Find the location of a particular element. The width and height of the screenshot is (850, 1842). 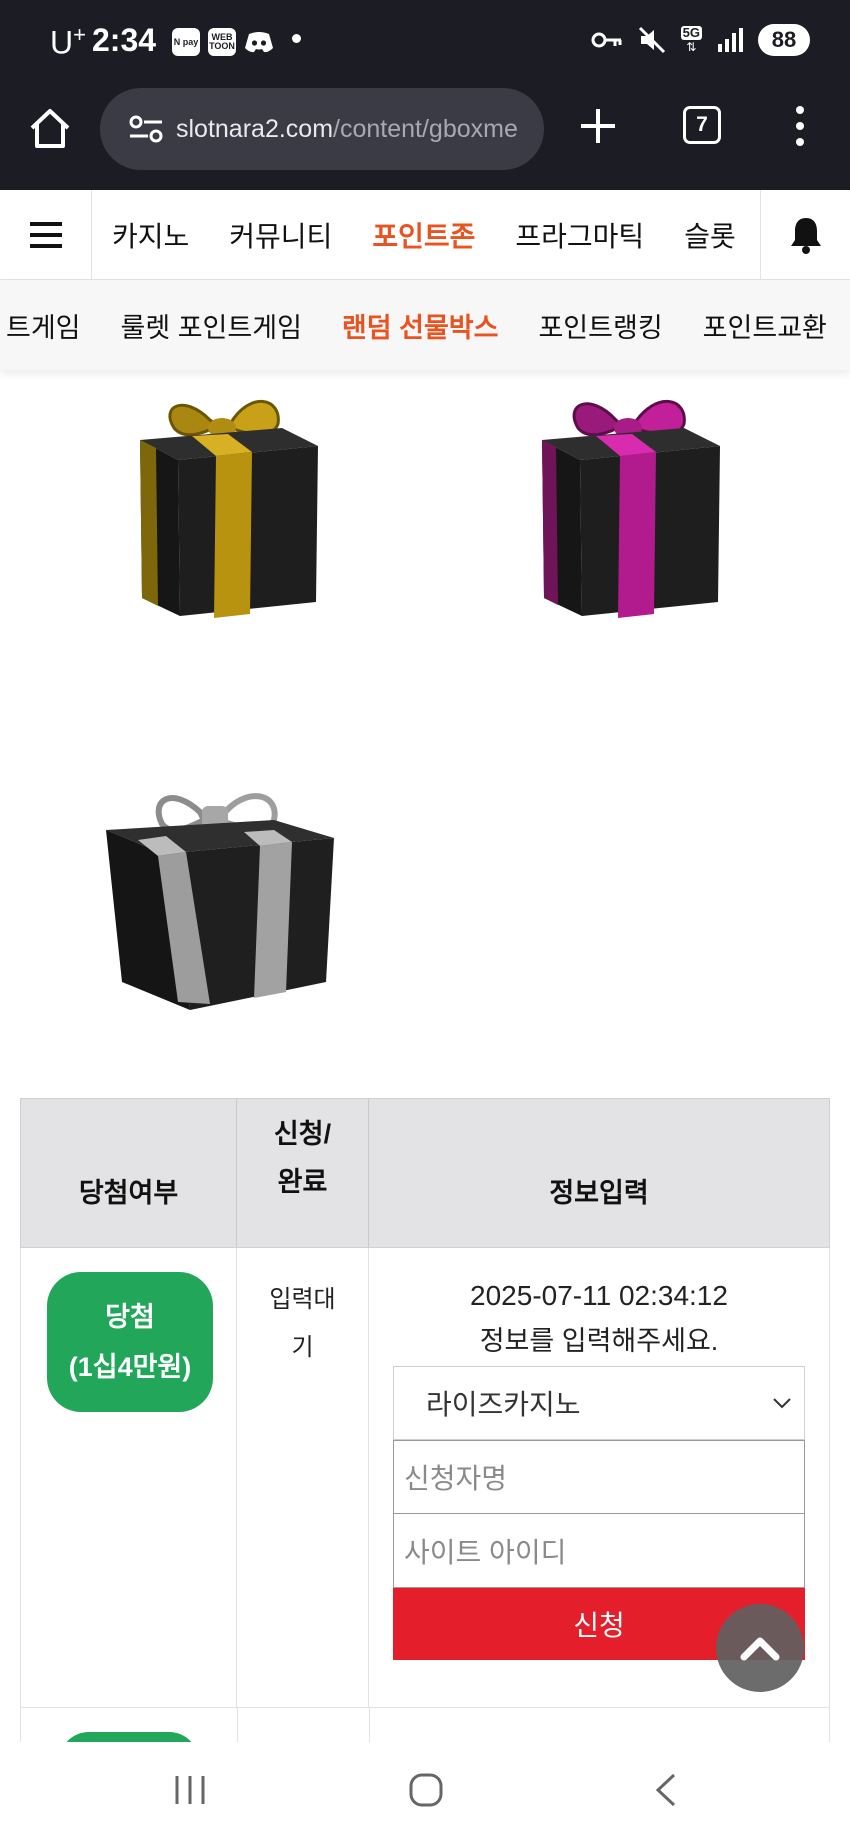

secondary-nav: 트게임 룰렛 포인트게임 랜덤 선물박스 포인트랭킹 포인트교환 is located at coordinates (425, 325).